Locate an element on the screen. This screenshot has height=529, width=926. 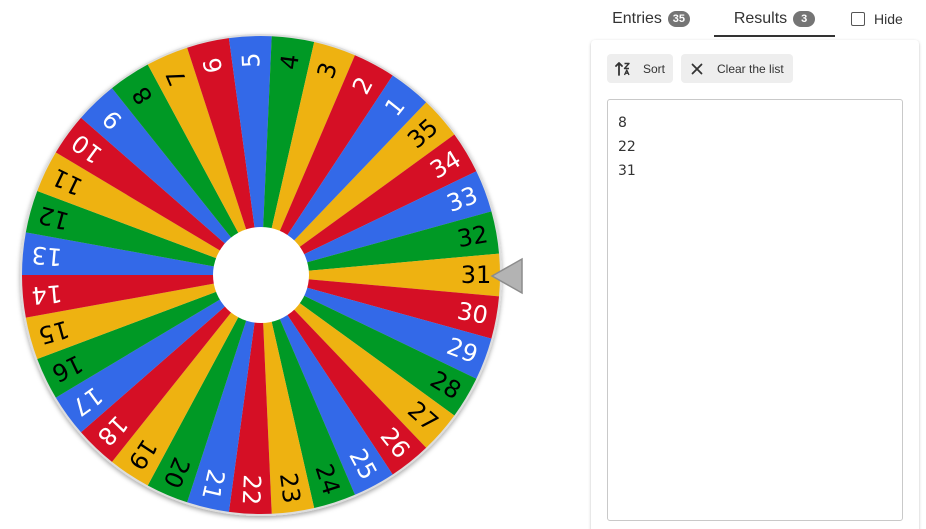
wheel-segment-label: 5 is located at coordinates (251, 60).